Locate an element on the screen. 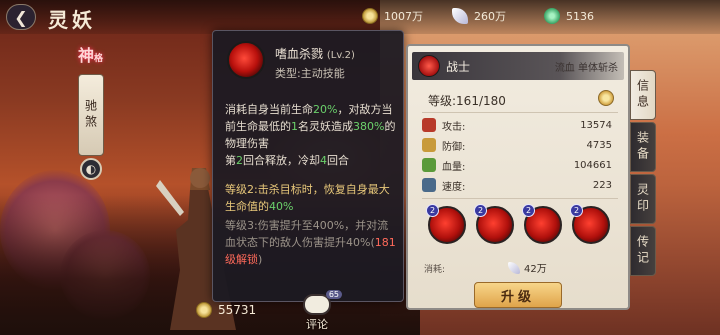  desc-text: 消耗自身当前生命 is located at coordinates (269, 109).